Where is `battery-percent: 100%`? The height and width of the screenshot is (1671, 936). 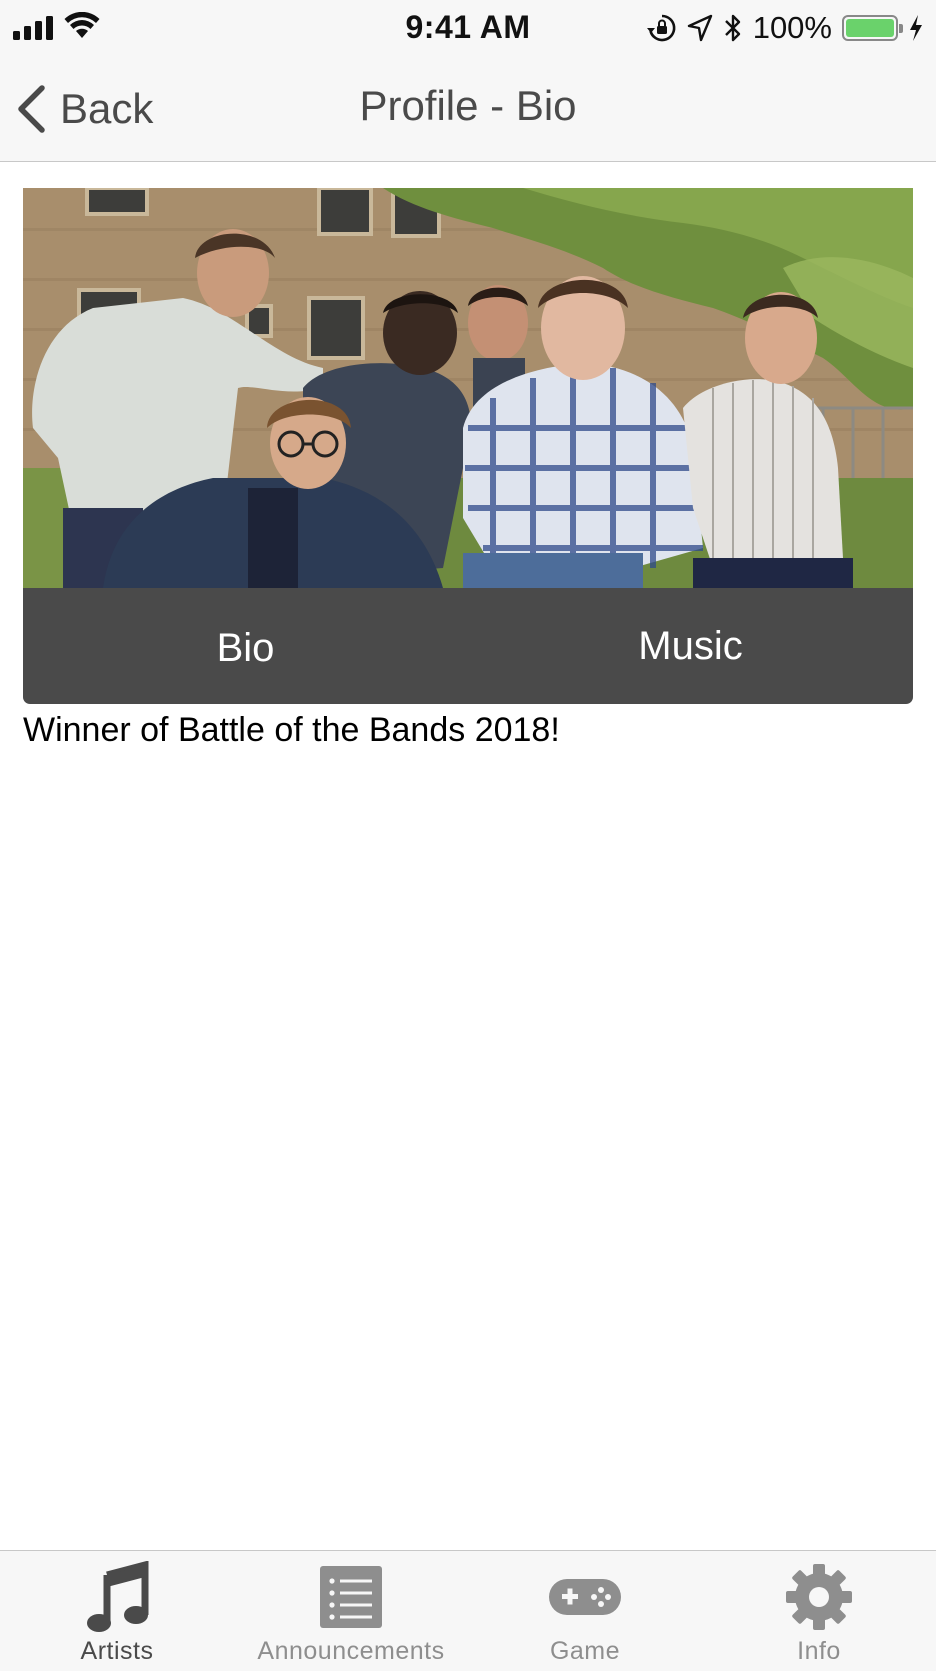 battery-percent: 100% is located at coordinates (792, 27).